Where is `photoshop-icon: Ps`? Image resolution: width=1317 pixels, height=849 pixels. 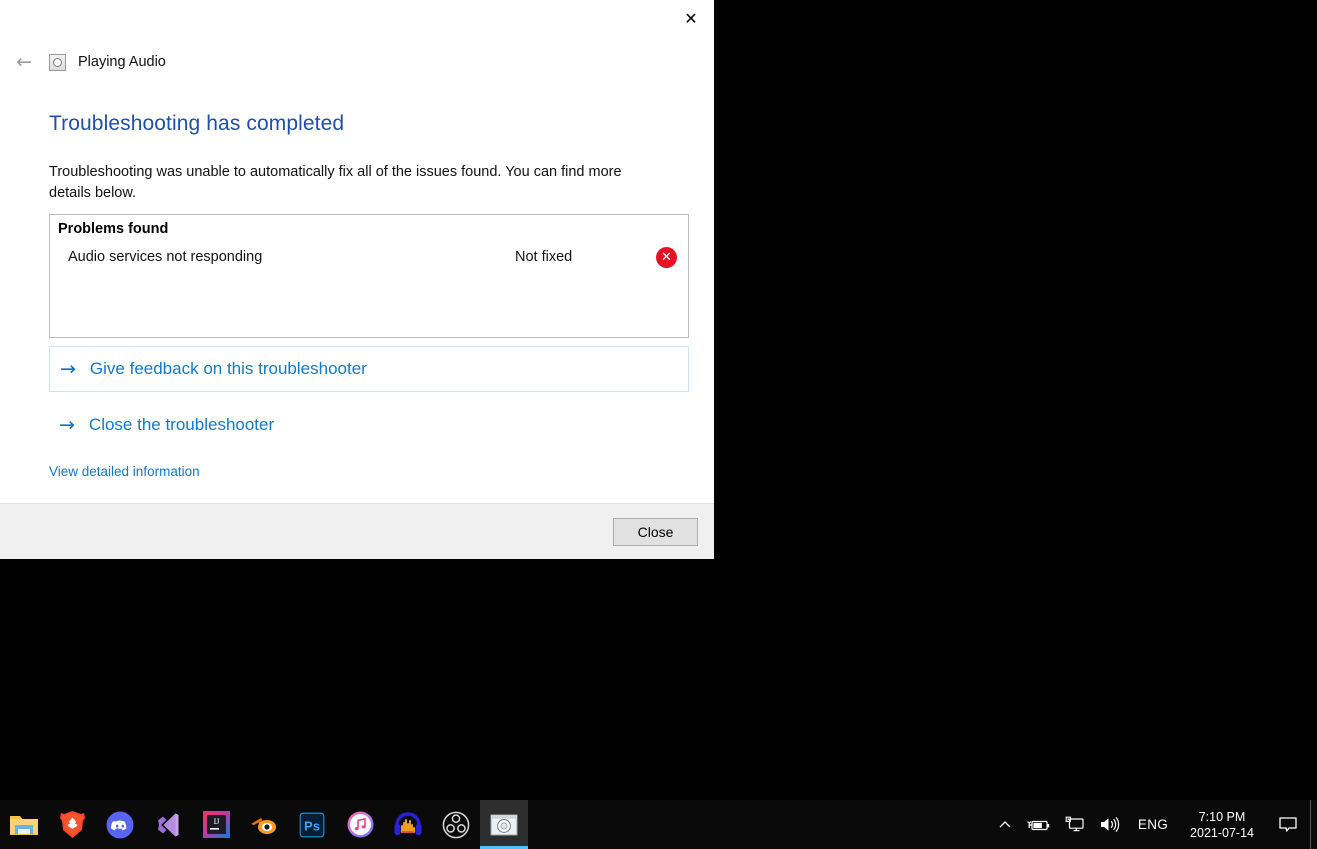 photoshop-icon: Ps is located at coordinates (312, 824).